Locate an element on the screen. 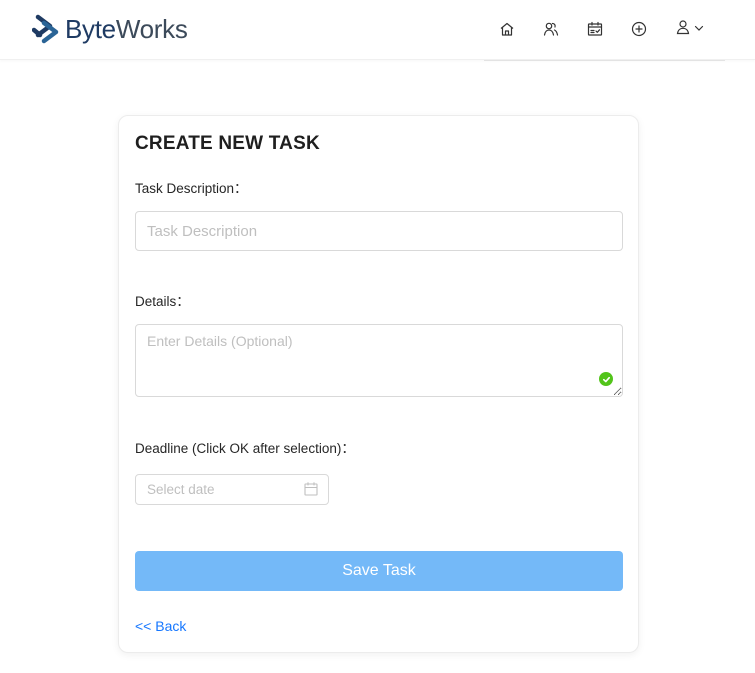  user-menu is located at coordinates (689, 29).